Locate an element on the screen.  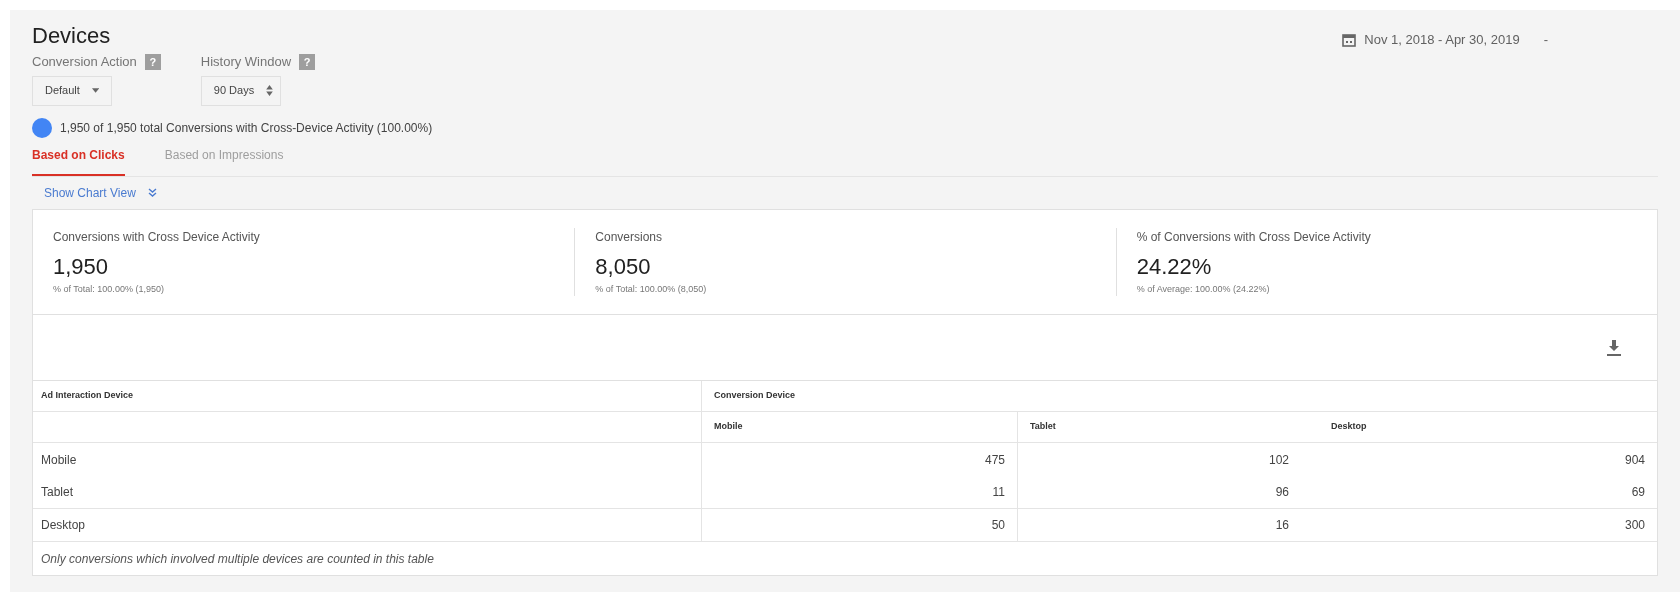
table-cell-text: 300 is located at coordinates (1634, 525).